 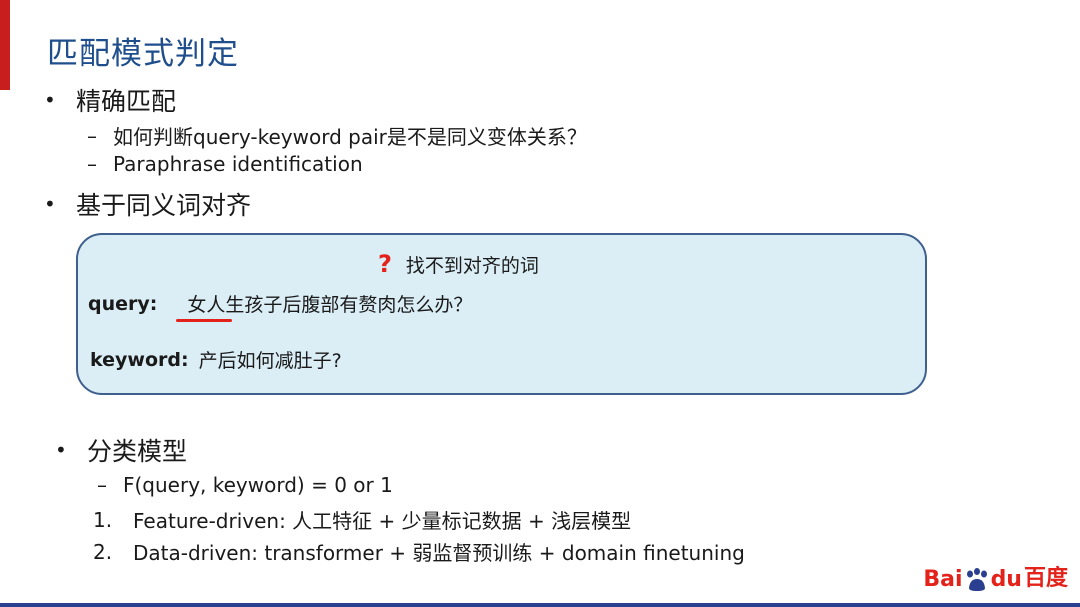 What do you see at coordinates (977, 580) in the screenshot?
I see `paw-icon` at bounding box center [977, 580].